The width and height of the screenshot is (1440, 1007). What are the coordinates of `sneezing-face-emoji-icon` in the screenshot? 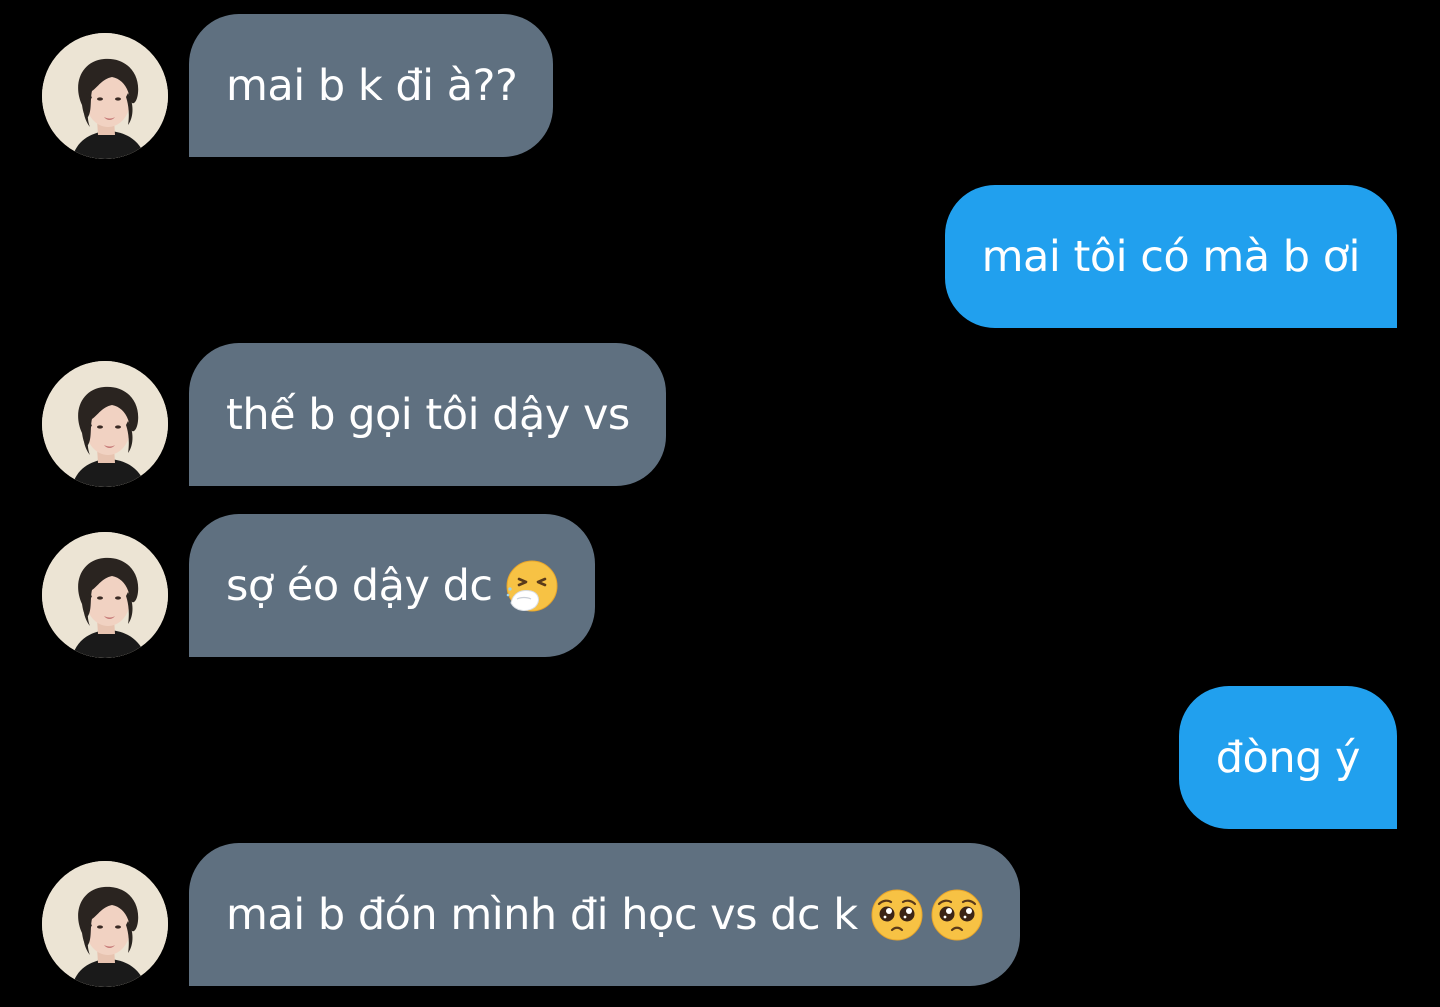 It's located at (532, 586).